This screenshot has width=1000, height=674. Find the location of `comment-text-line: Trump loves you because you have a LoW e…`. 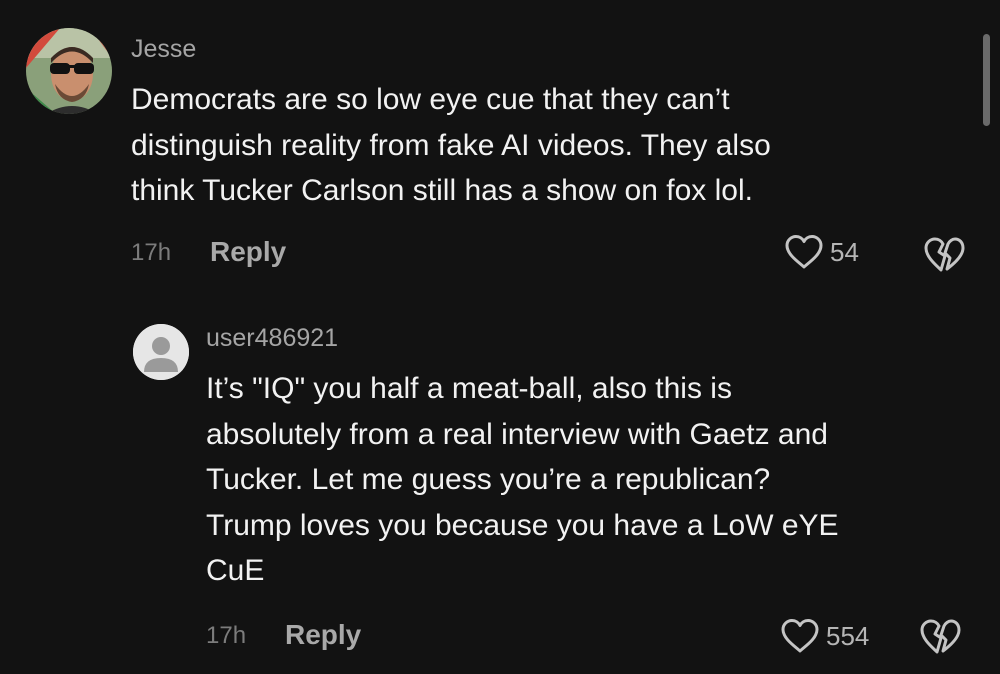

comment-text-line: Trump loves you because you have a LoW e… is located at coordinates (522, 525).